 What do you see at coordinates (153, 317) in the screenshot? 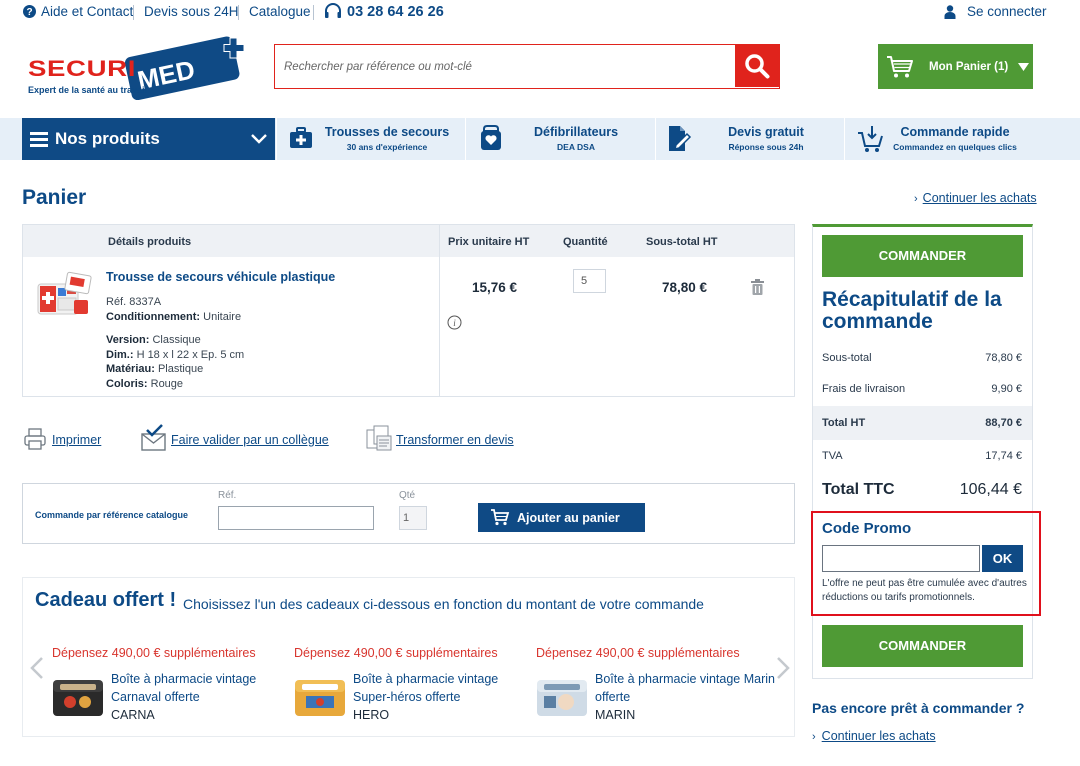
I see `conditioning-label: Conditionnement:` at bounding box center [153, 317].